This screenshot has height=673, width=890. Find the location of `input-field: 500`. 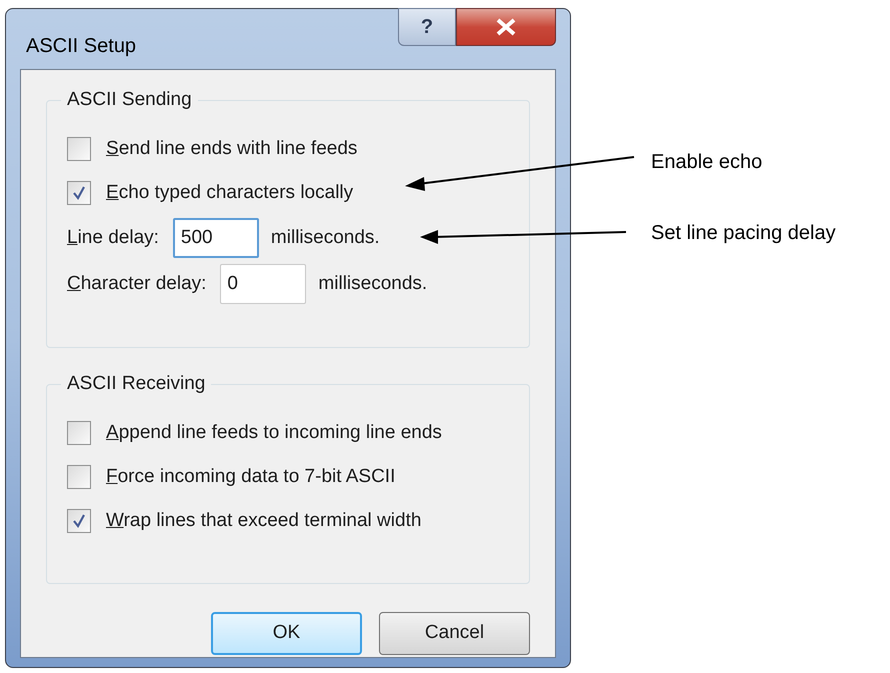

input-field: 500 is located at coordinates (215, 238).